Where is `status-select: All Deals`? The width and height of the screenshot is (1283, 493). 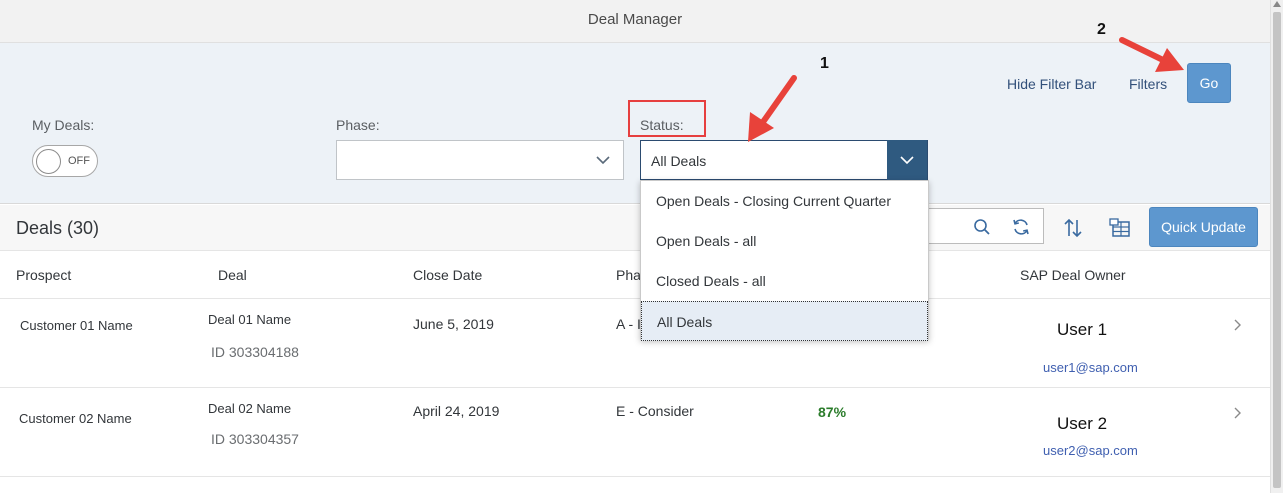
status-select: All Deals is located at coordinates (784, 160).